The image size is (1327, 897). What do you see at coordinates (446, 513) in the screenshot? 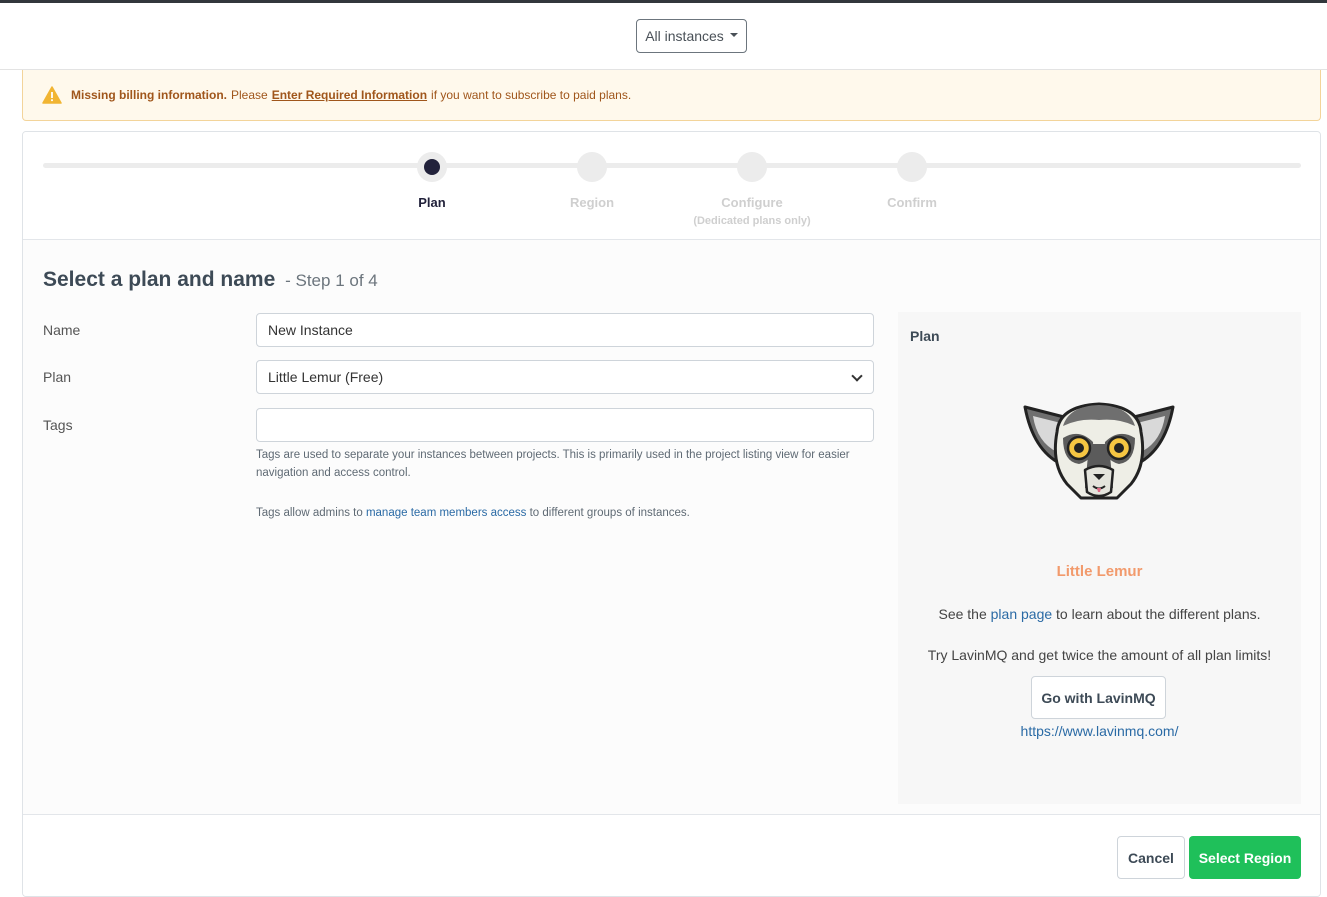
I see `manage-team-members-access-link: manage team members access` at bounding box center [446, 513].